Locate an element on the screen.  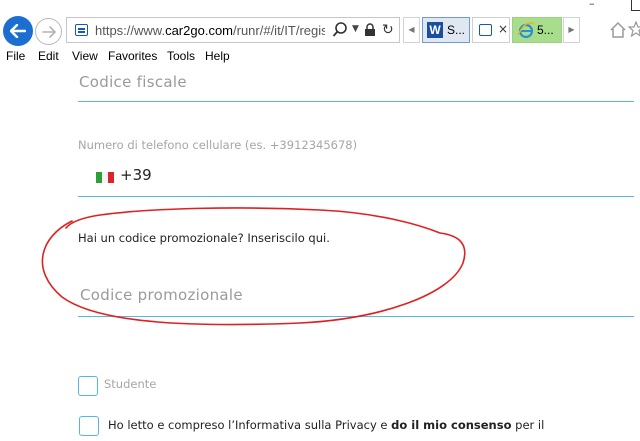
menu-edit: Edit is located at coordinates (48, 56).